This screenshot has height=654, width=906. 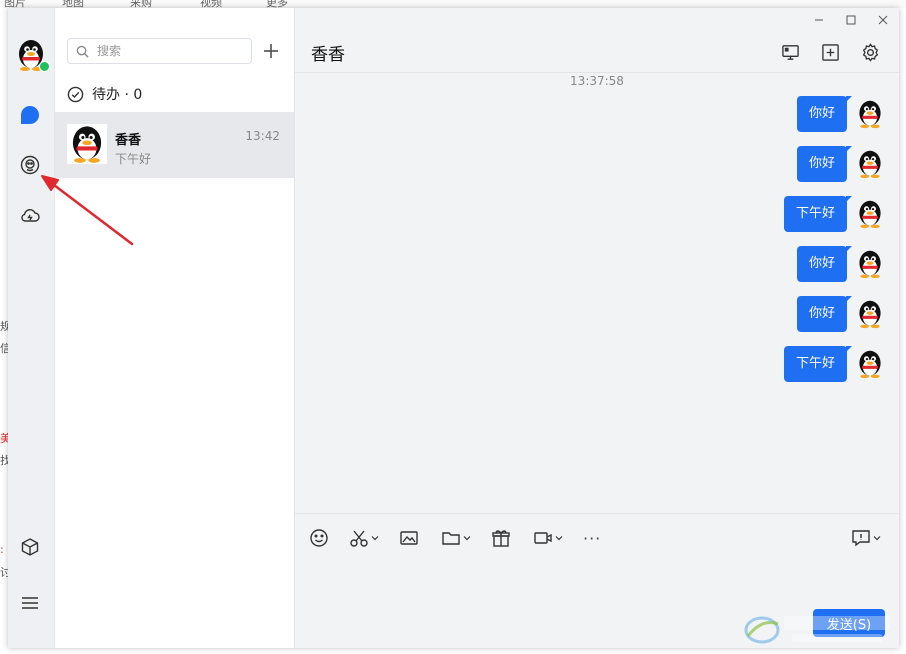 I want to click on search-input, so click(x=167, y=51).